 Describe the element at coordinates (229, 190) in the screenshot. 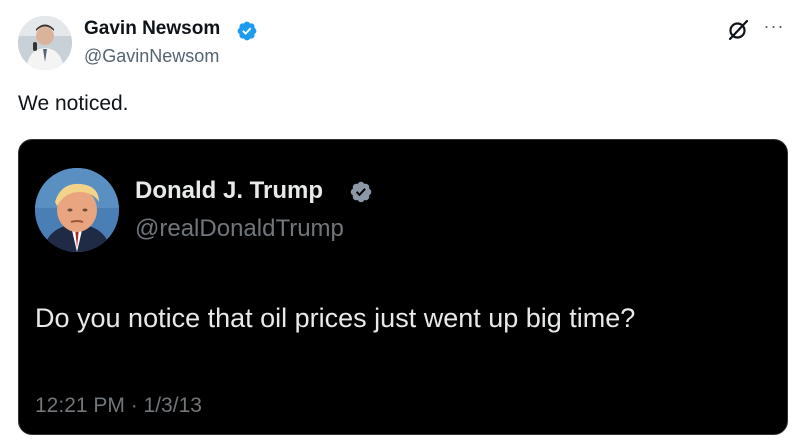

I see `quoted-author-name: Donald J. Trump` at that location.